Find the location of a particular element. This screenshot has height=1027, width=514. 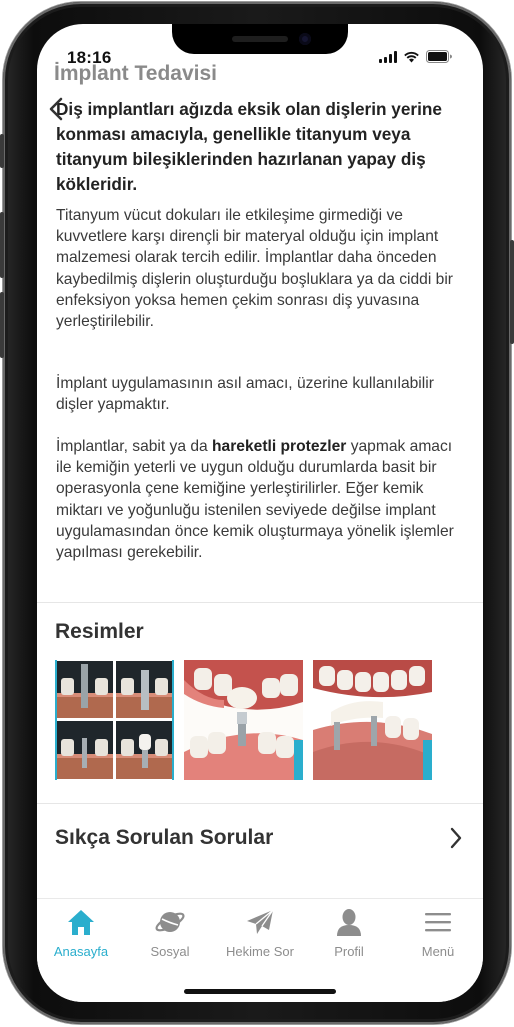

images-section-title: Resimler is located at coordinates (99, 631).